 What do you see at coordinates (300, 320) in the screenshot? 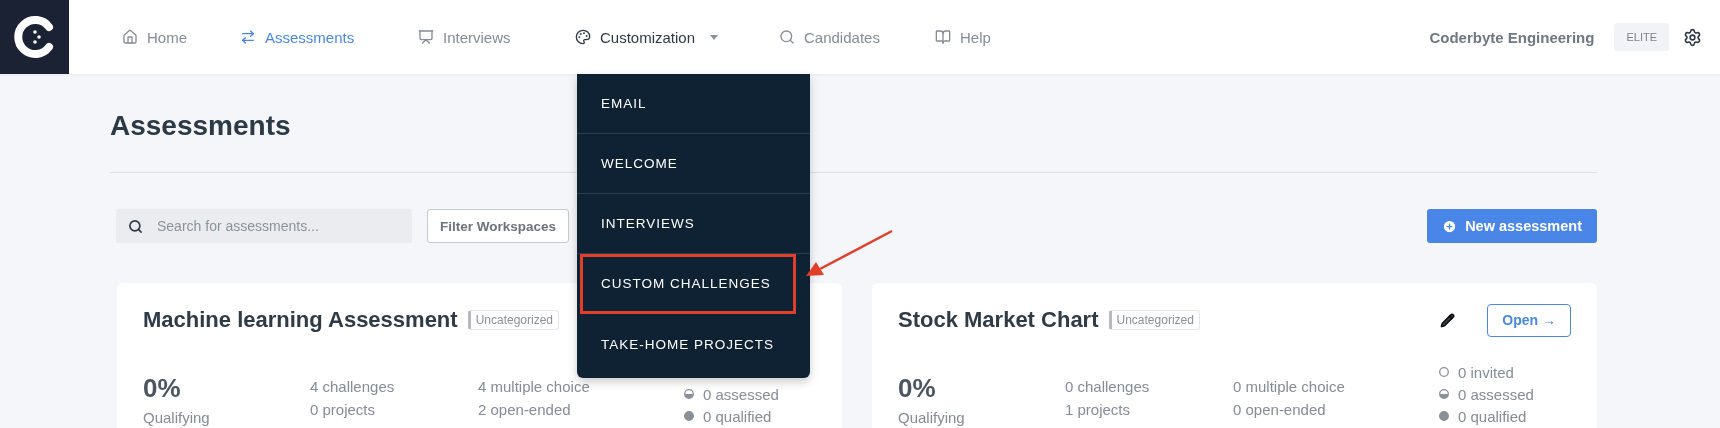
I see `card-title: Machine learning Assessment` at bounding box center [300, 320].